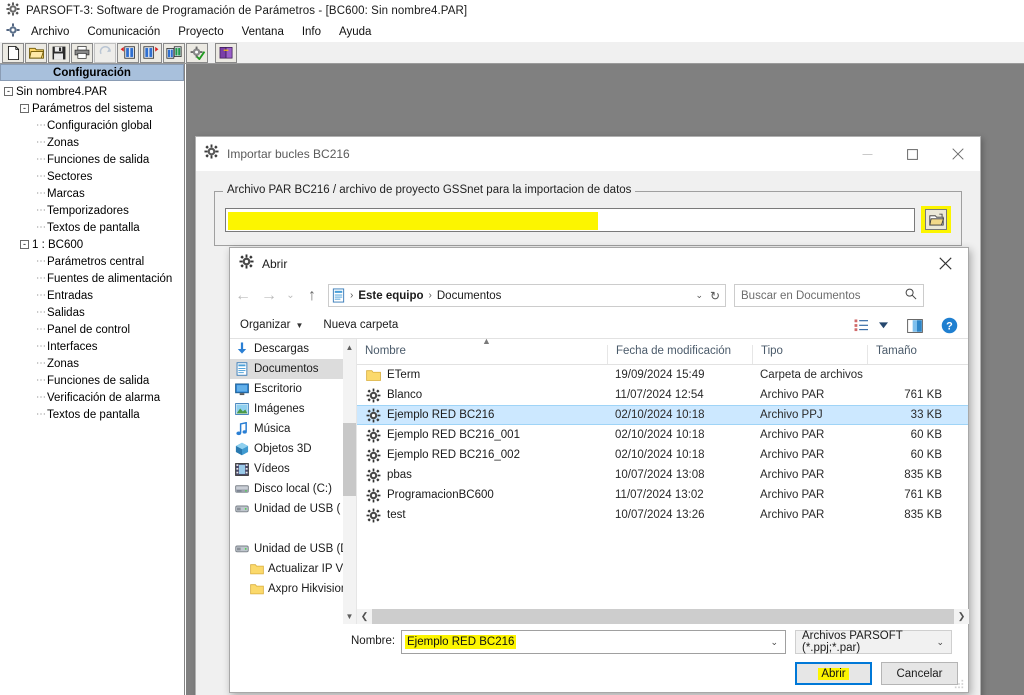 The width and height of the screenshot is (1024, 695). What do you see at coordinates (936, 219) in the screenshot?
I see `browse-file-button` at bounding box center [936, 219].